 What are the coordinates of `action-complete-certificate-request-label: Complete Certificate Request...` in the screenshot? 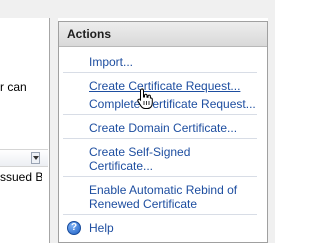 It's located at (172, 104).